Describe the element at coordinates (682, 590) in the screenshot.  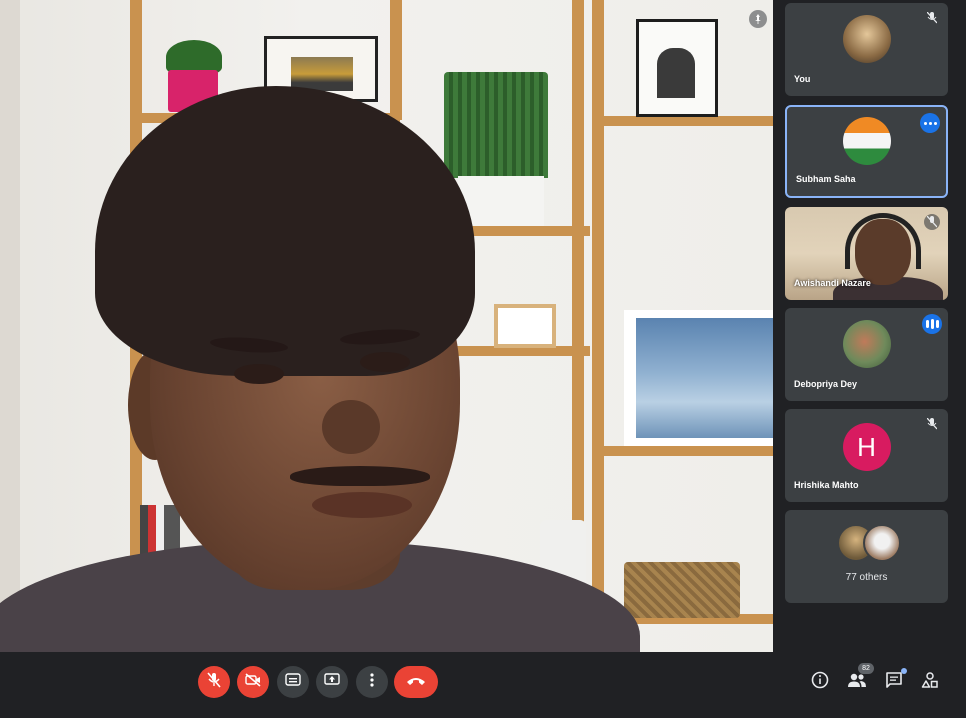
I see `basket` at that location.